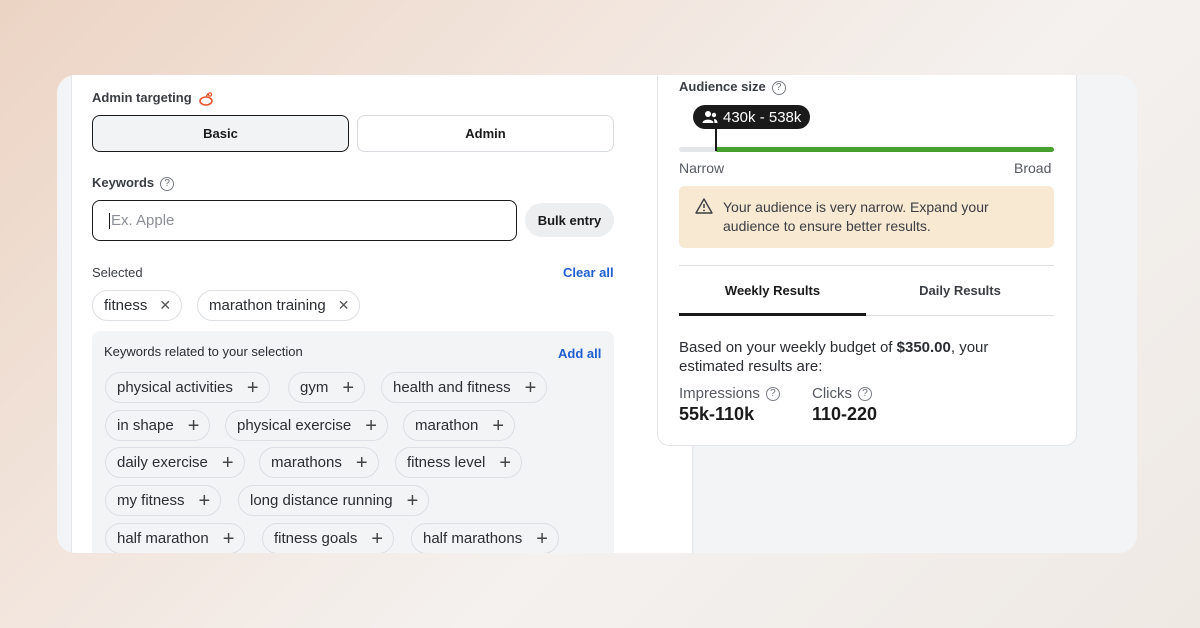  What do you see at coordinates (485, 538) in the screenshot?
I see `related-chip: half marathons +` at bounding box center [485, 538].